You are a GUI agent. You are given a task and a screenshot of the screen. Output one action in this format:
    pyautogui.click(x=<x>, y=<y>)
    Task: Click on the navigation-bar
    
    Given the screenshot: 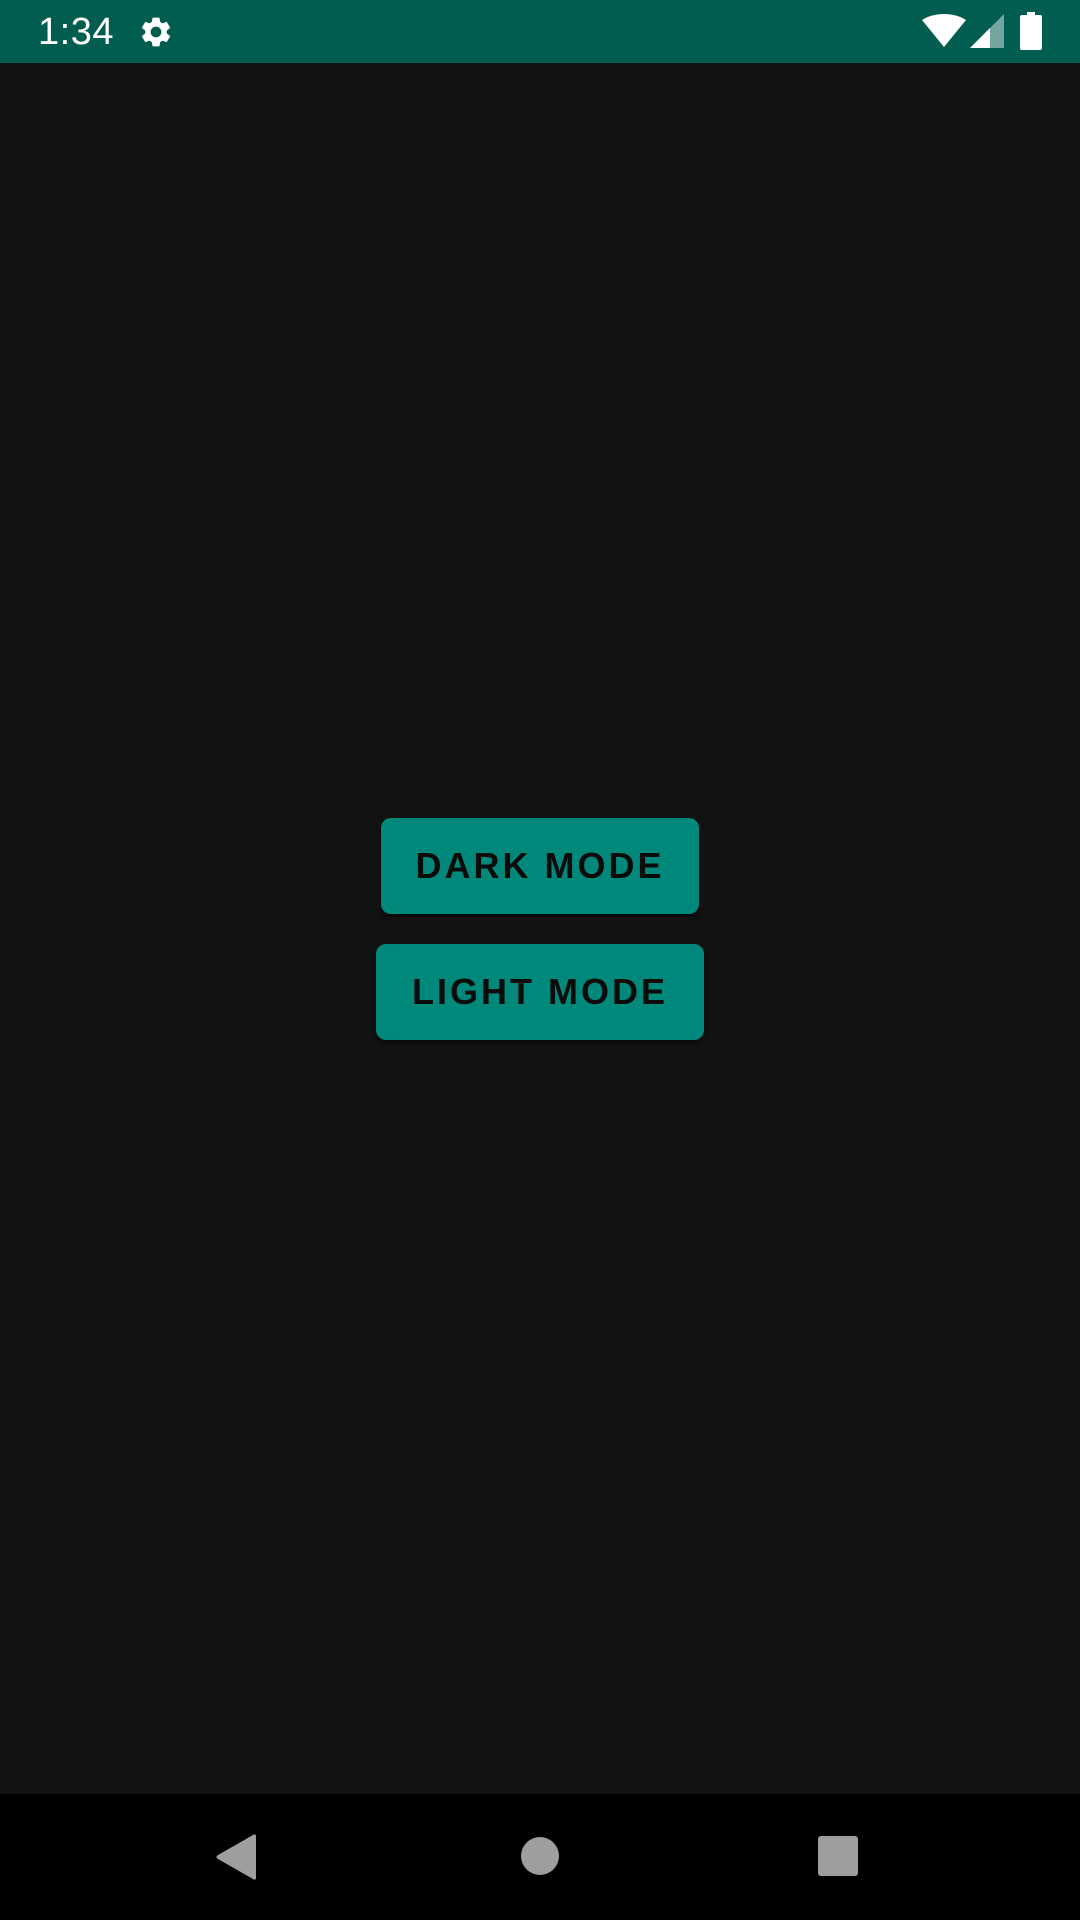 What is the action you would take?
    pyautogui.click(x=540, y=1857)
    